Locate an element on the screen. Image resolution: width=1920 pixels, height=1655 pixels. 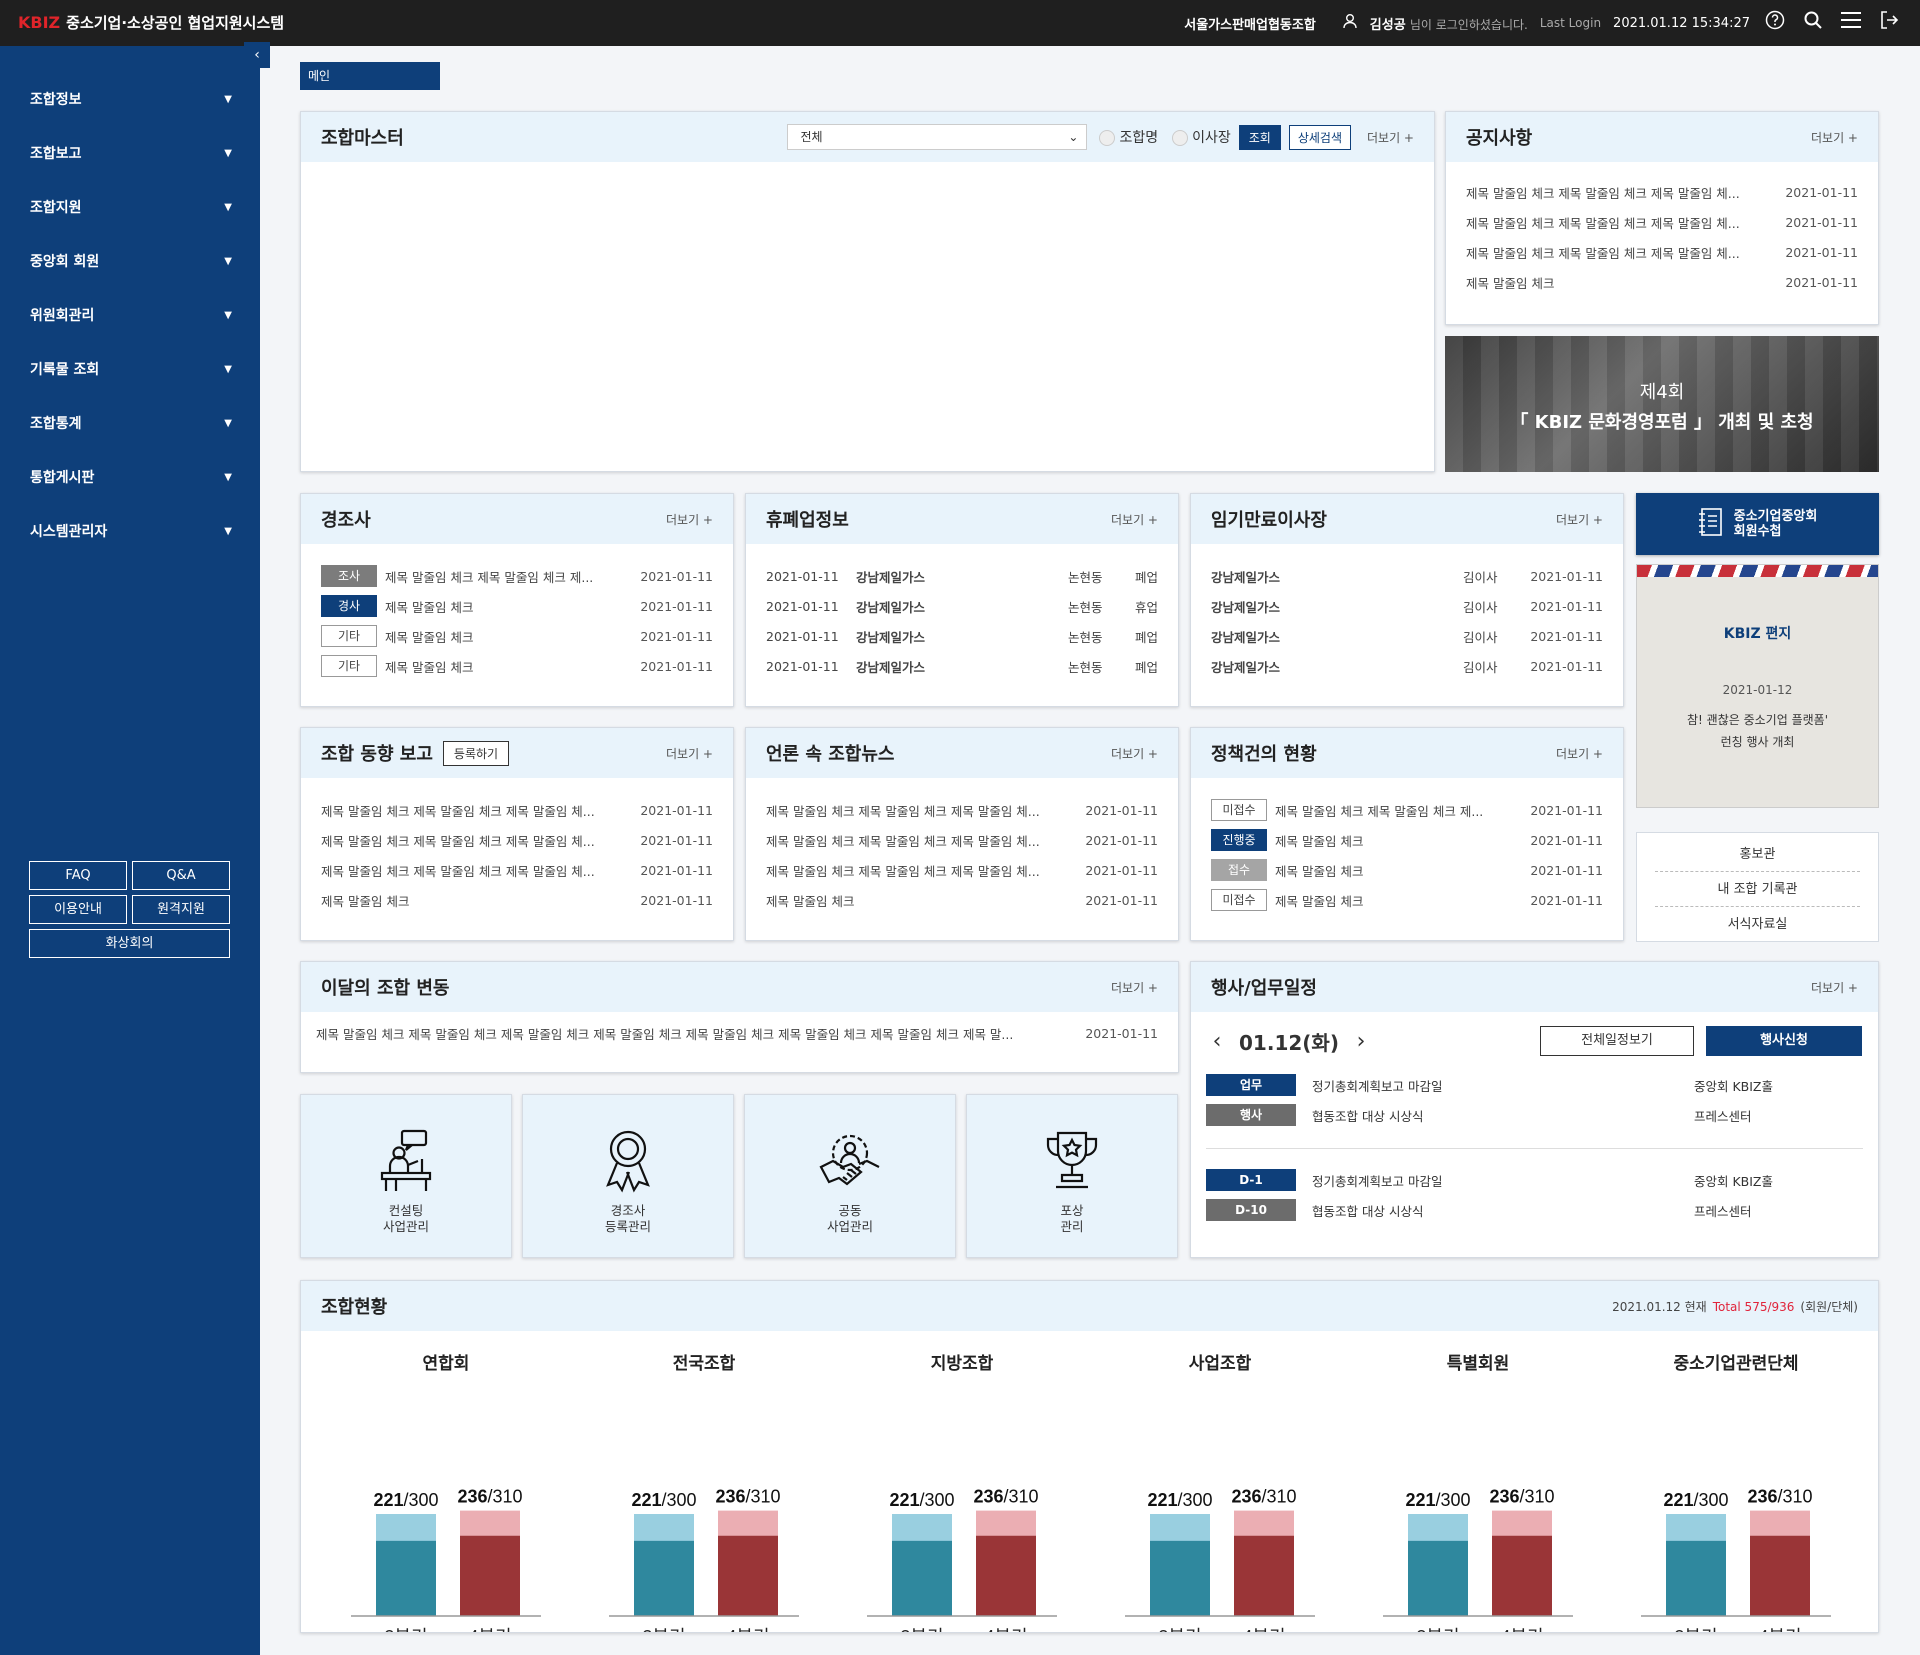
sidebar-collapse-button: ‹ is located at coordinates (257, 55).